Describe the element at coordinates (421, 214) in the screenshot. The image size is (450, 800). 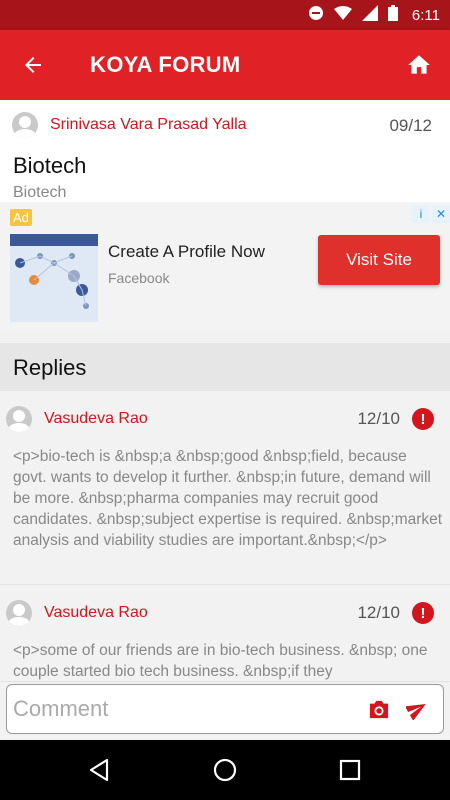
I see `info-icon: i` at that location.